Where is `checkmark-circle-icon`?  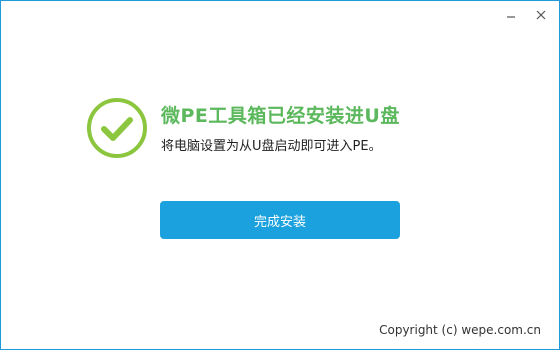 checkmark-circle-icon is located at coordinates (117, 128).